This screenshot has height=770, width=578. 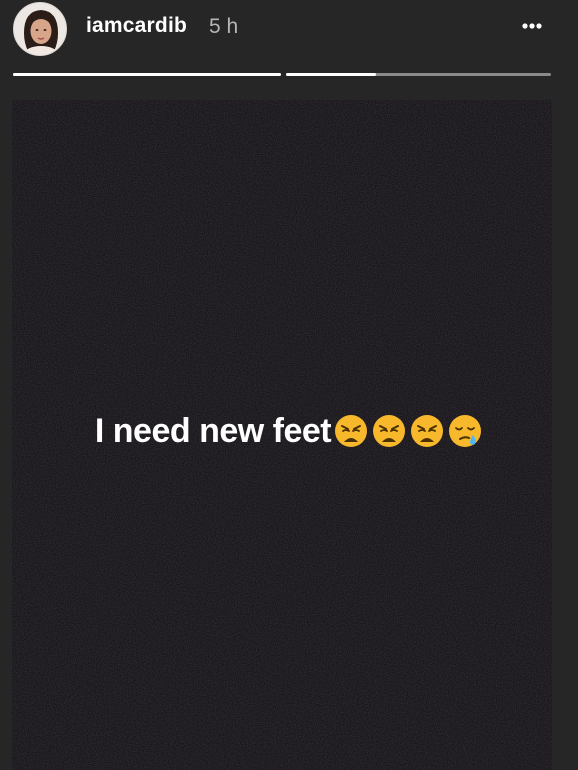 I want to click on sleepy-face-emoji, so click(x=465, y=431).